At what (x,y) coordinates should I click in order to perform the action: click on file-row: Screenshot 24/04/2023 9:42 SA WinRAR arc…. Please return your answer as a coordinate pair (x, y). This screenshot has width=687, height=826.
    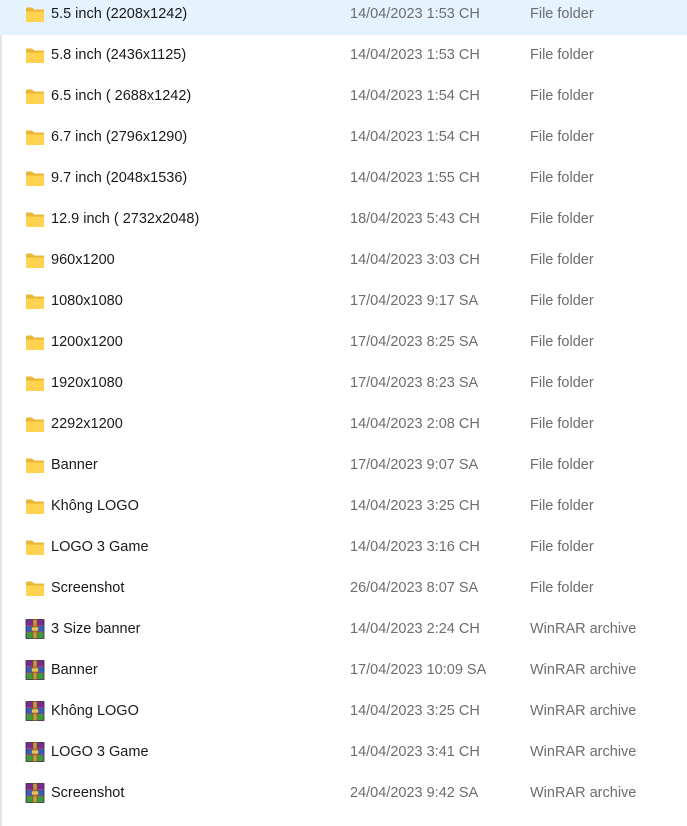
    Looking at the image, I should click on (343, 793).